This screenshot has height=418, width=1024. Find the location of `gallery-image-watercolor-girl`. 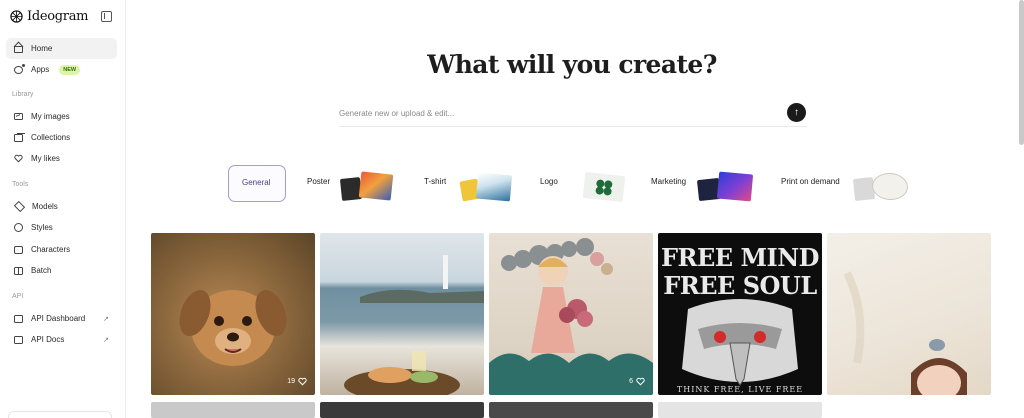

gallery-image-watercolor-girl is located at coordinates (909, 314).